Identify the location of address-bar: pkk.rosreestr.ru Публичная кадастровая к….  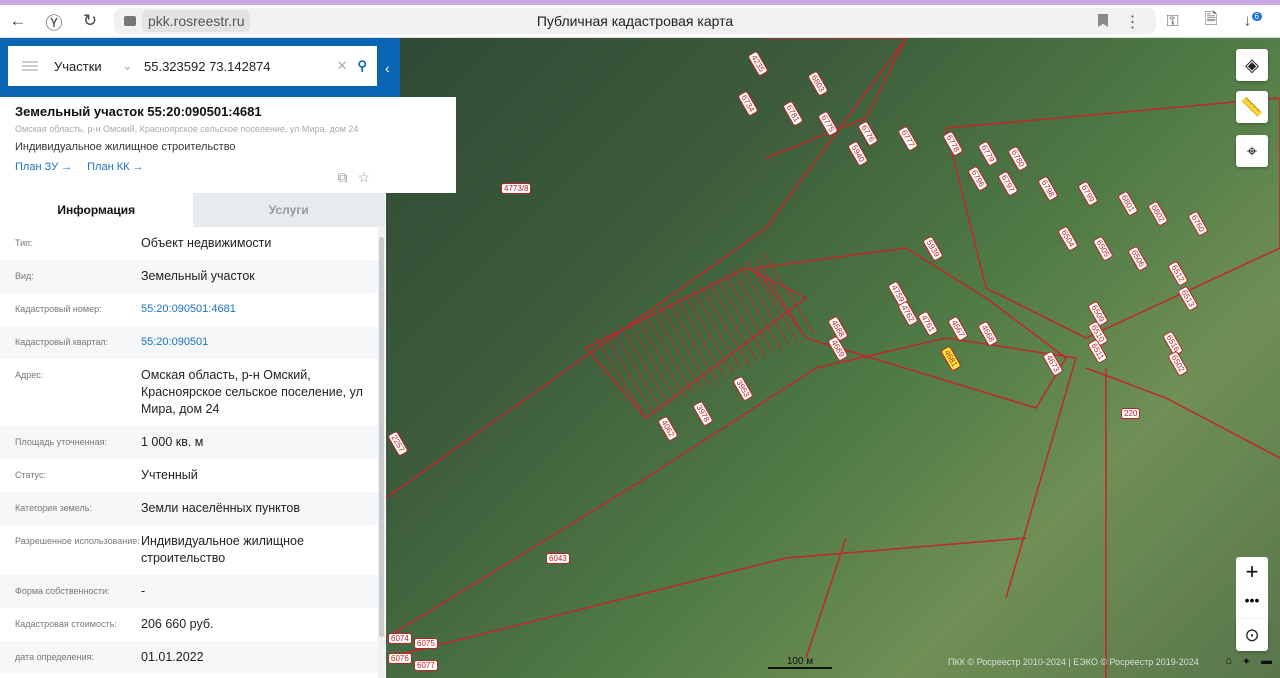
(635, 21).